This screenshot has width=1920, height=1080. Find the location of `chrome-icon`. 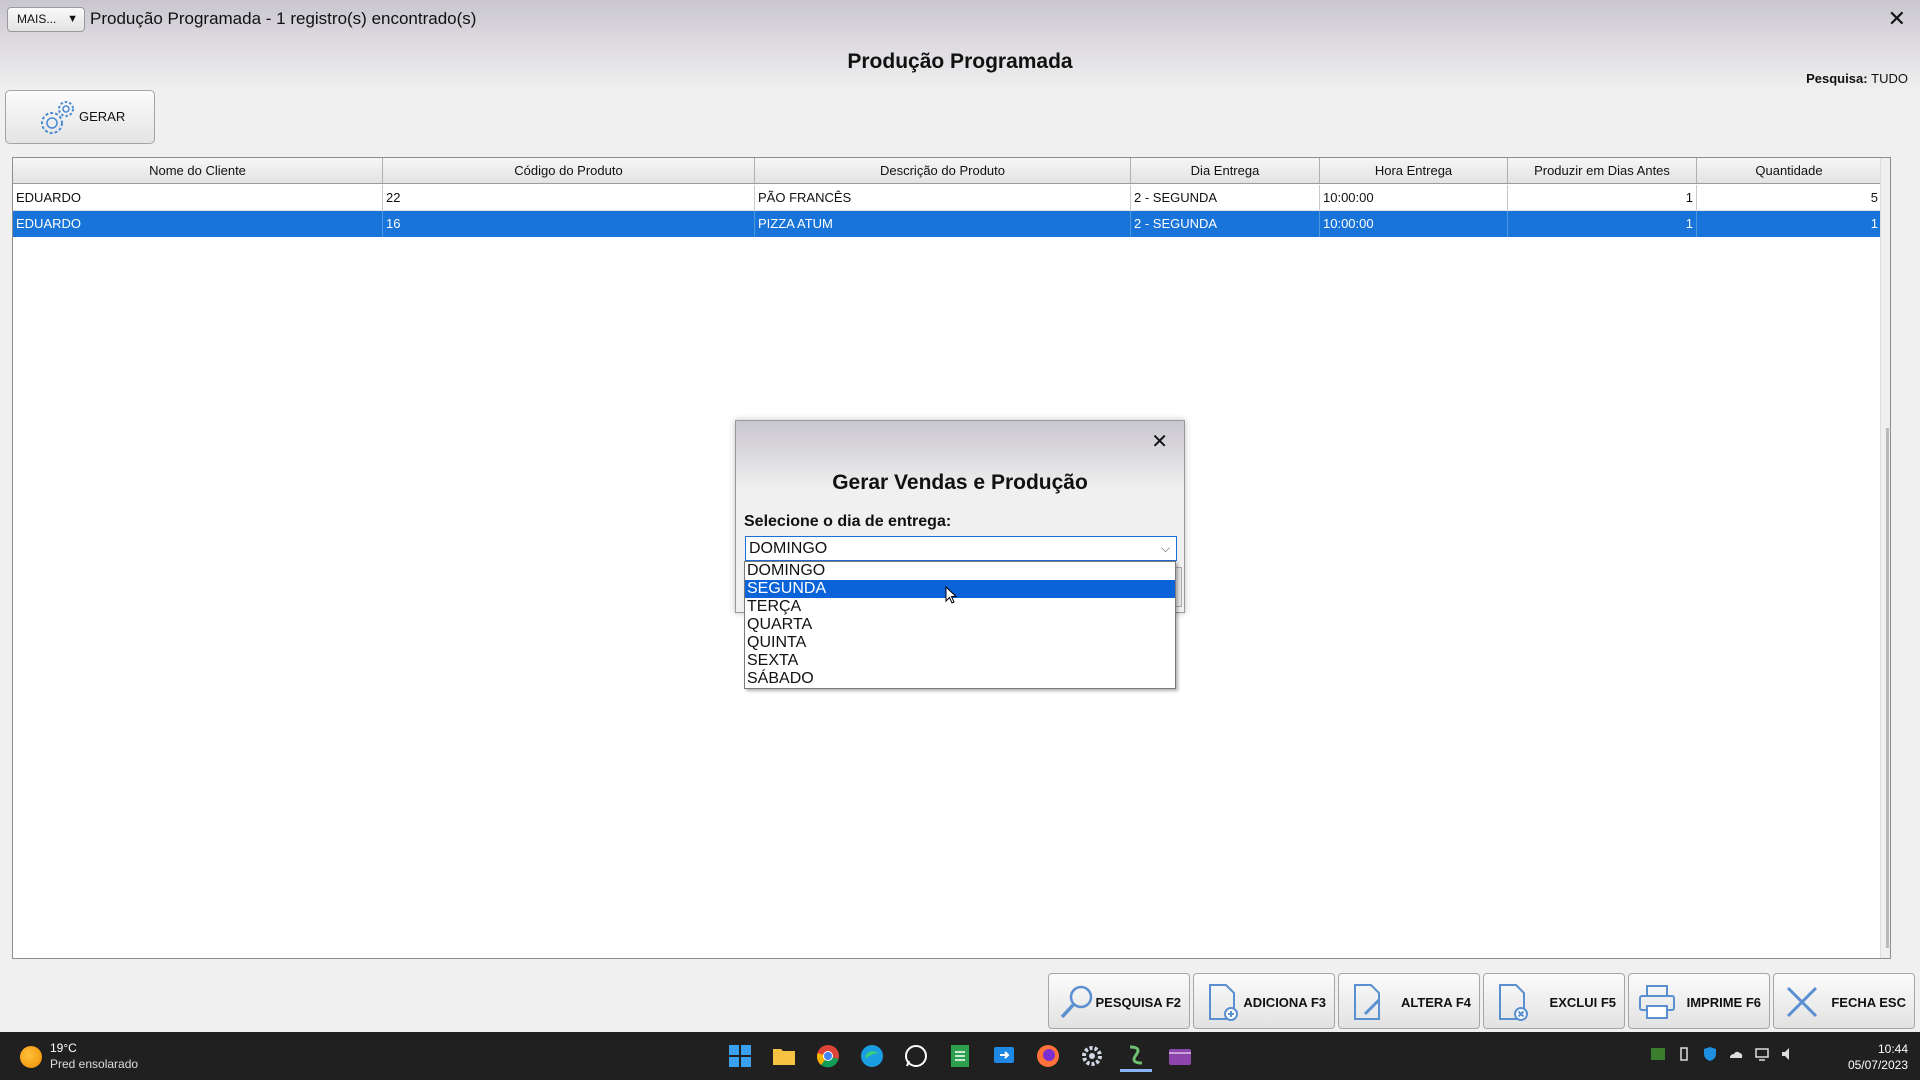

chrome-icon is located at coordinates (828, 1056).